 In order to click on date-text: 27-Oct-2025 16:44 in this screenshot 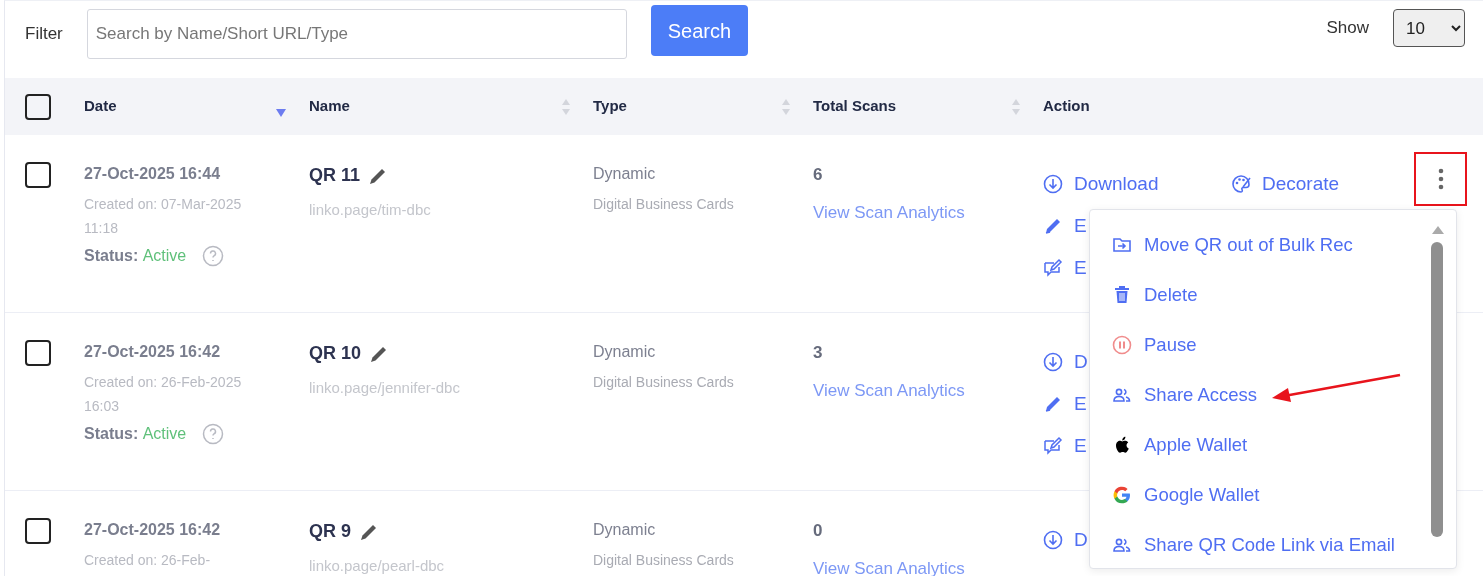, I will do `click(153, 174)`.